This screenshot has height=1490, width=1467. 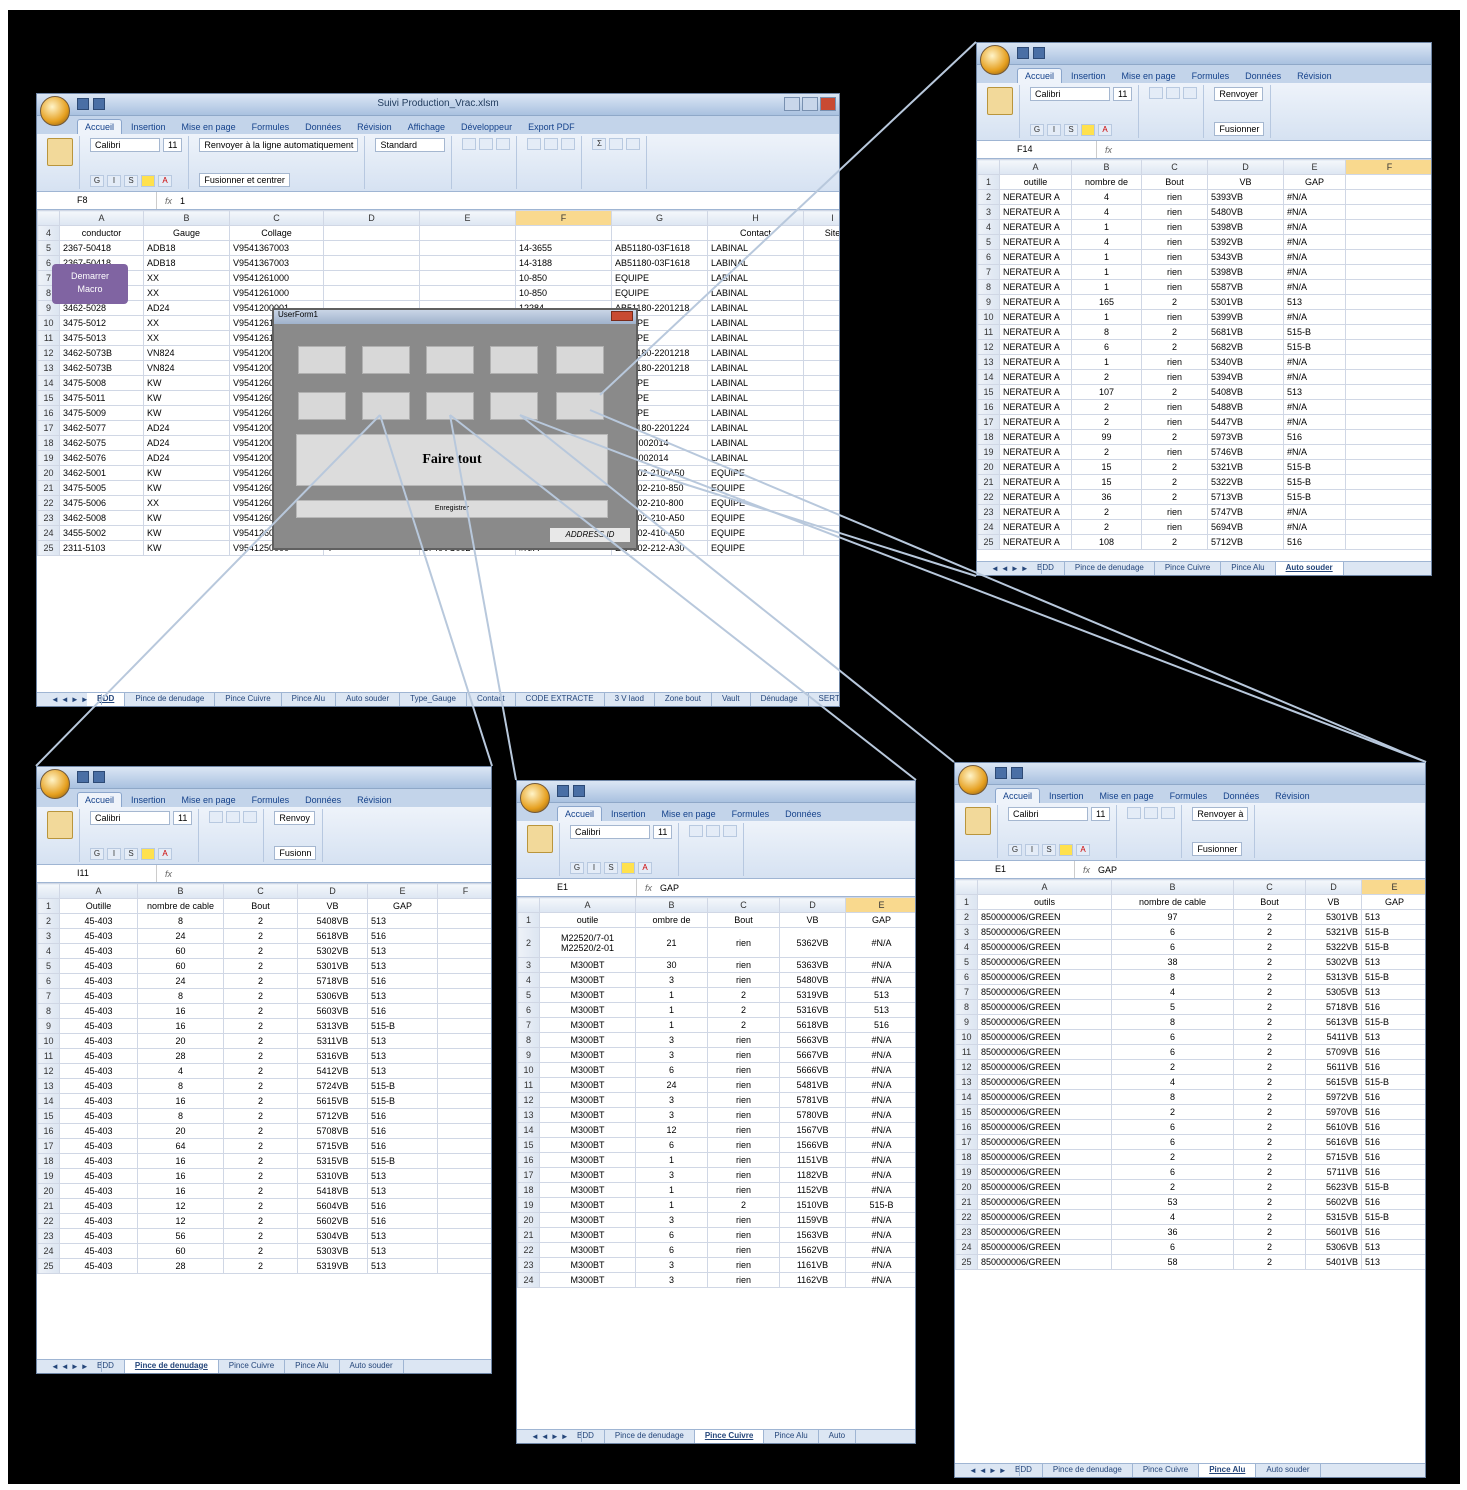 I want to click on ribbon-tab: Révision, so click(x=1314, y=76).